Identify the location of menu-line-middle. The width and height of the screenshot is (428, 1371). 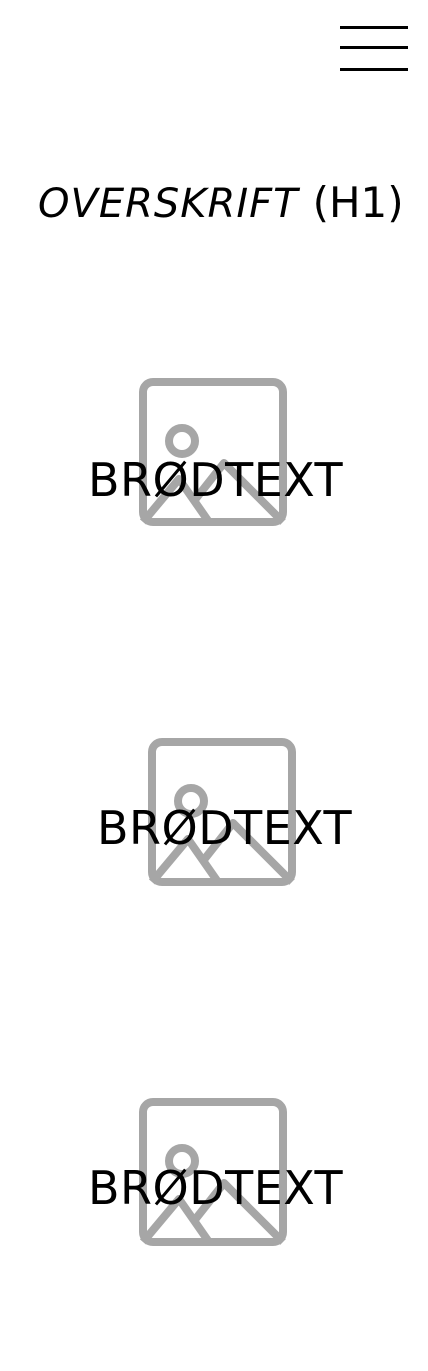
(374, 47).